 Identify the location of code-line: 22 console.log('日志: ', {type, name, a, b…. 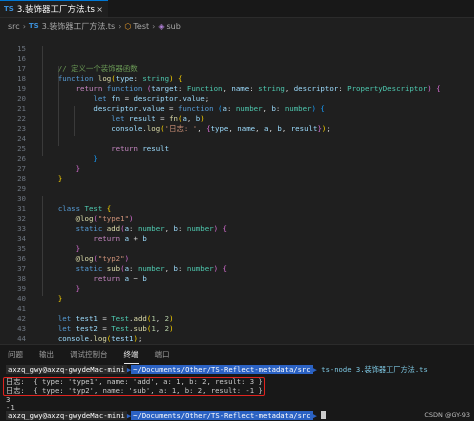
(174, 123).